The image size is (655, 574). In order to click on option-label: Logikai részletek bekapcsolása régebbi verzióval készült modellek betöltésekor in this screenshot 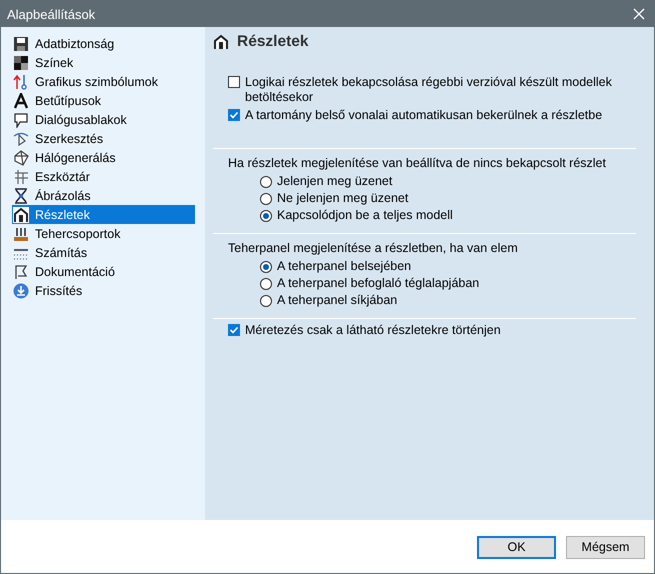, I will do `click(429, 90)`.